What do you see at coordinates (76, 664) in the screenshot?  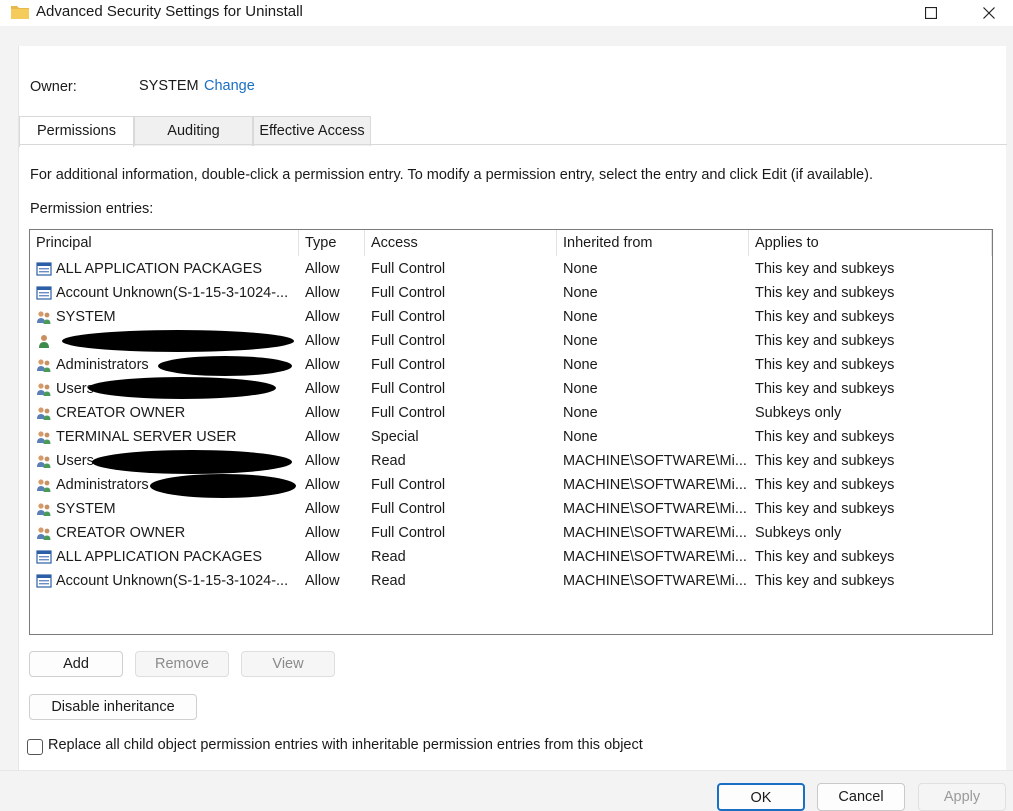 I see `add-button: Add` at bounding box center [76, 664].